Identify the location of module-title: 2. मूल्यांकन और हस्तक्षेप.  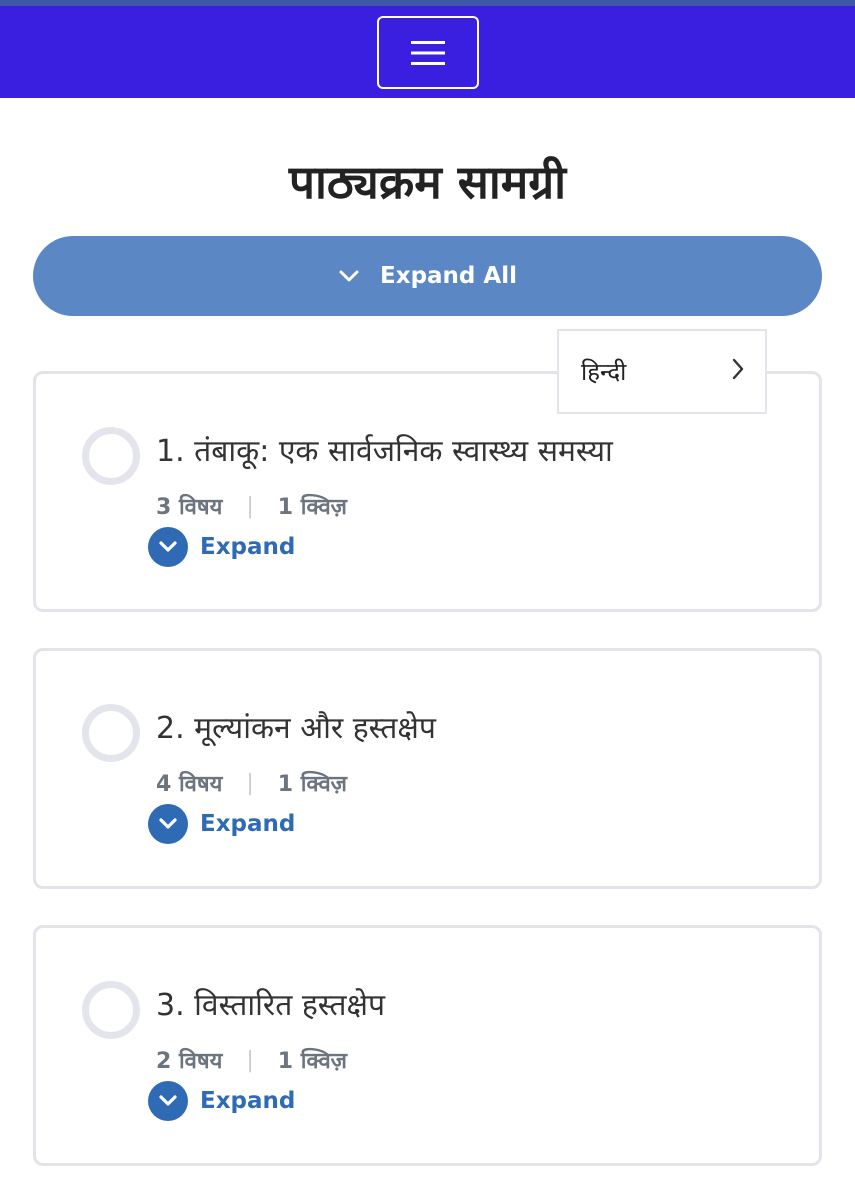
(296, 726).